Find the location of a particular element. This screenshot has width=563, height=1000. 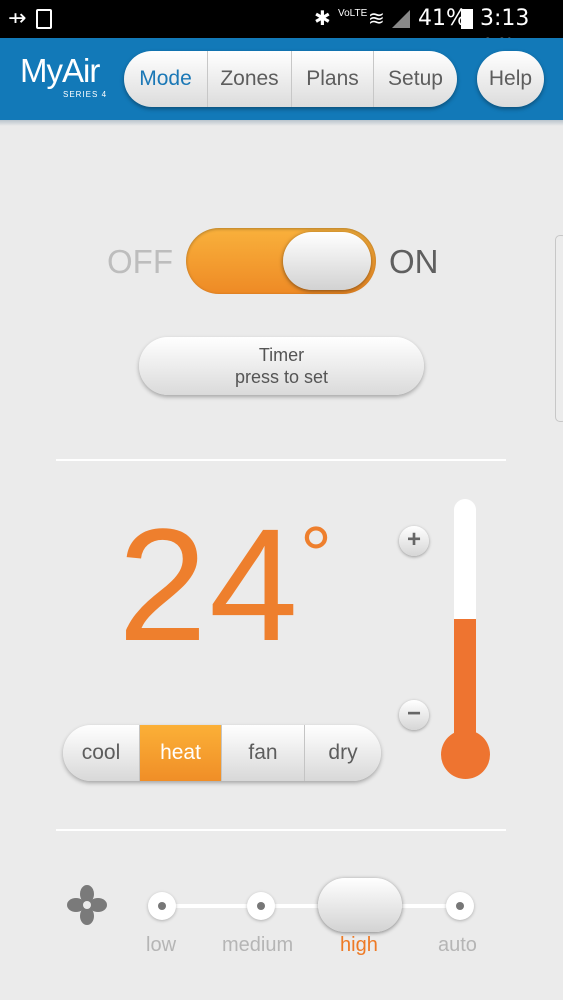

temp-increase-button: + is located at coordinates (414, 541).